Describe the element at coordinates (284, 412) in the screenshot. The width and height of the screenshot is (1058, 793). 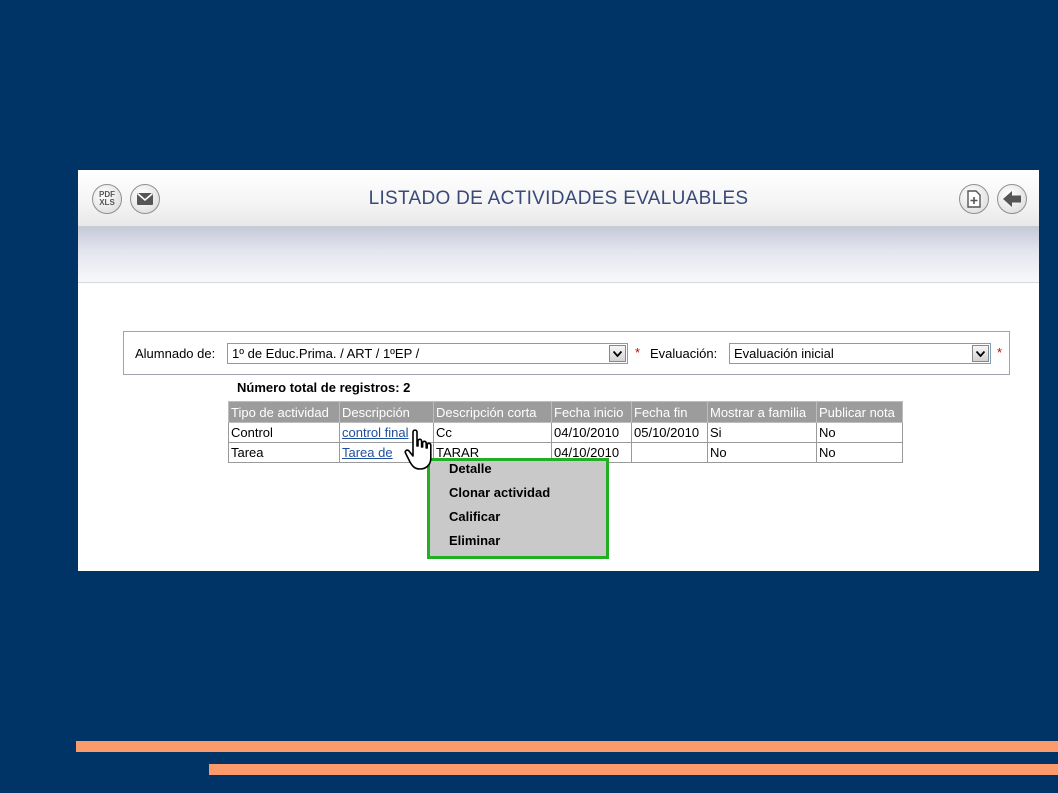
I see `column-header: Tipo de actividad` at that location.